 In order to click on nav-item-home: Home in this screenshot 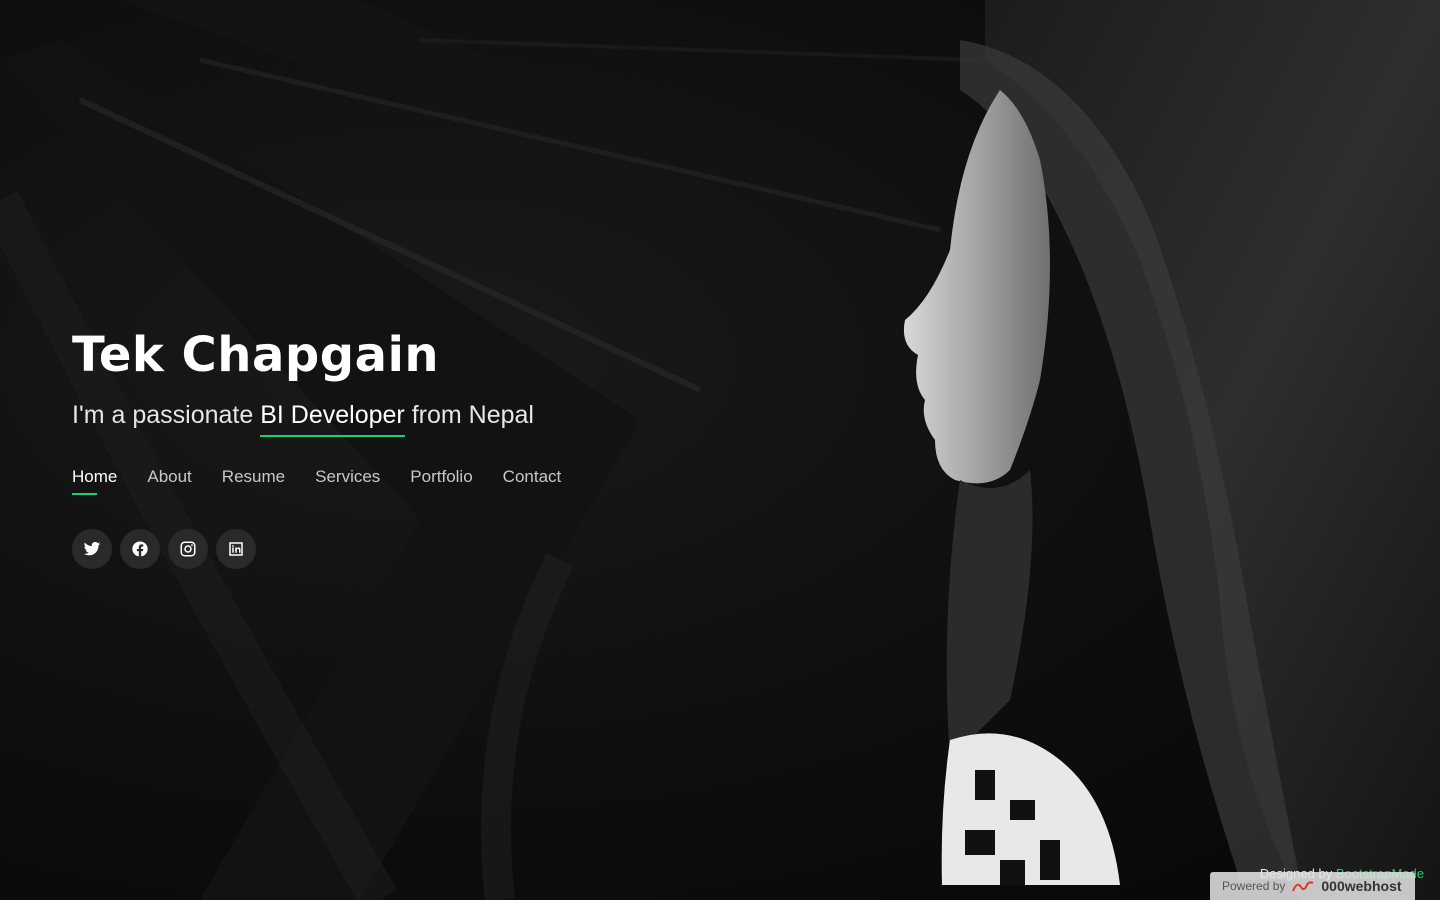, I will do `click(94, 481)`.